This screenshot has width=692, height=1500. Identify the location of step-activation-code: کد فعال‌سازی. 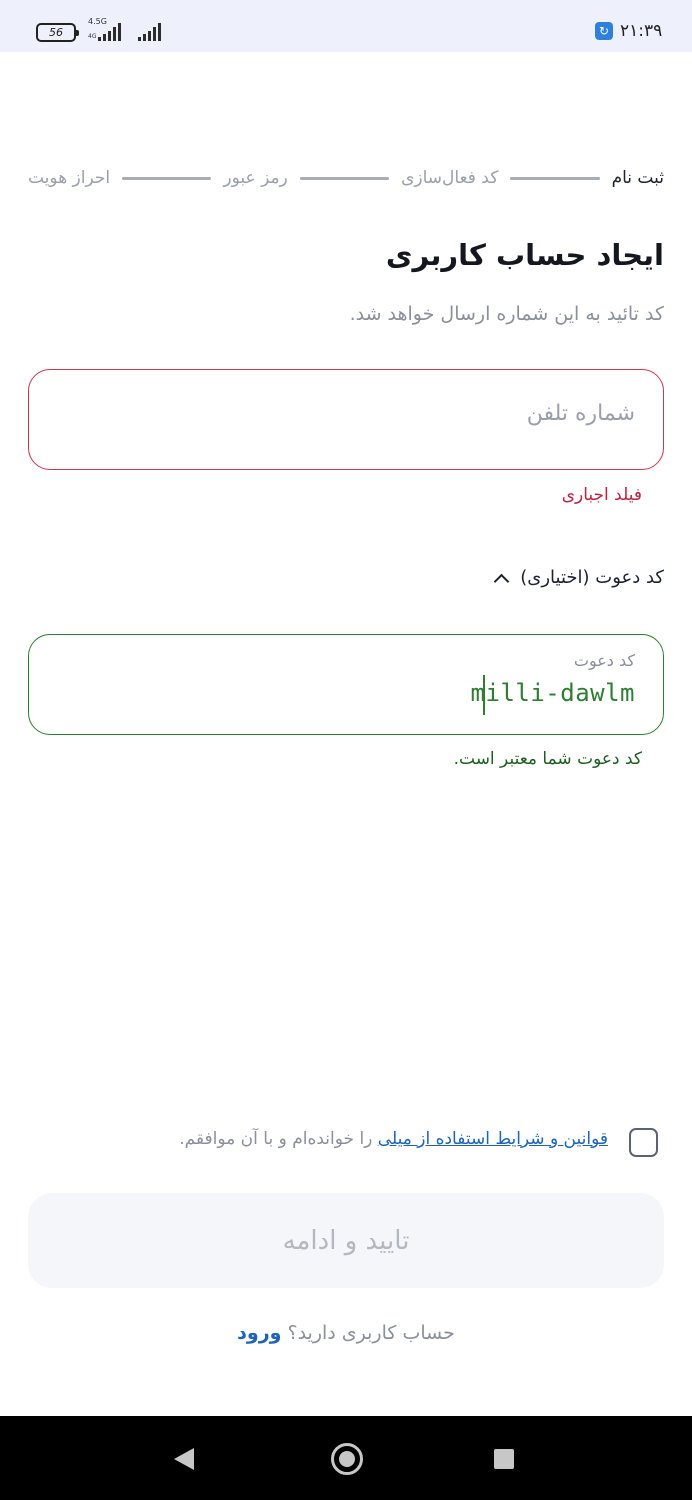
(450, 178).